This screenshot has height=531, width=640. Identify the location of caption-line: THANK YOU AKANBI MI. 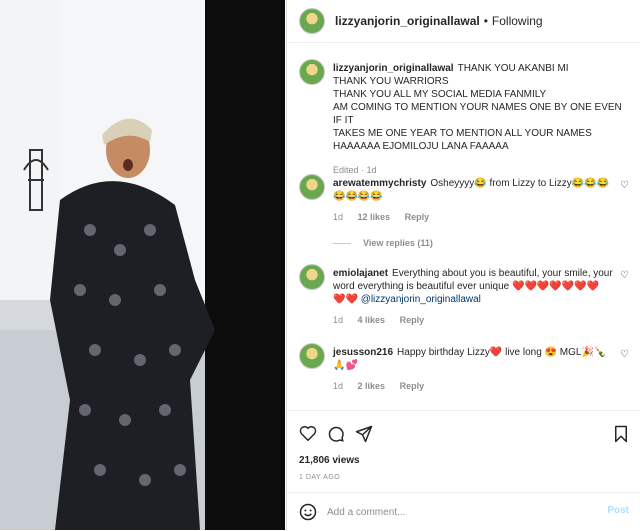
(513, 68).